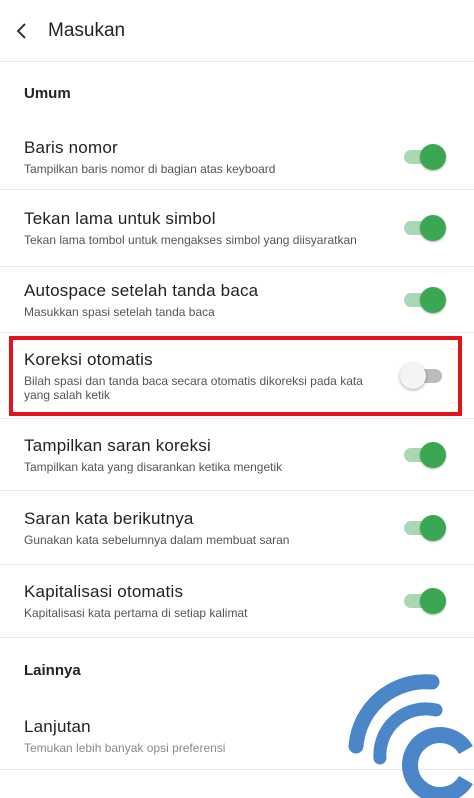  I want to click on saran-kata-toggle, so click(425, 527).